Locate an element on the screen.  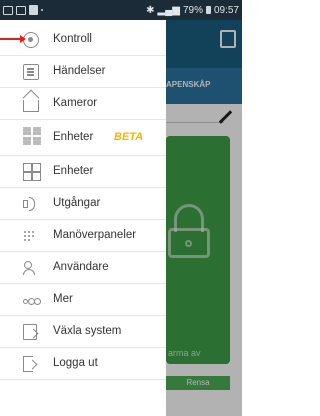
more-icon is located at coordinates (31, 300).